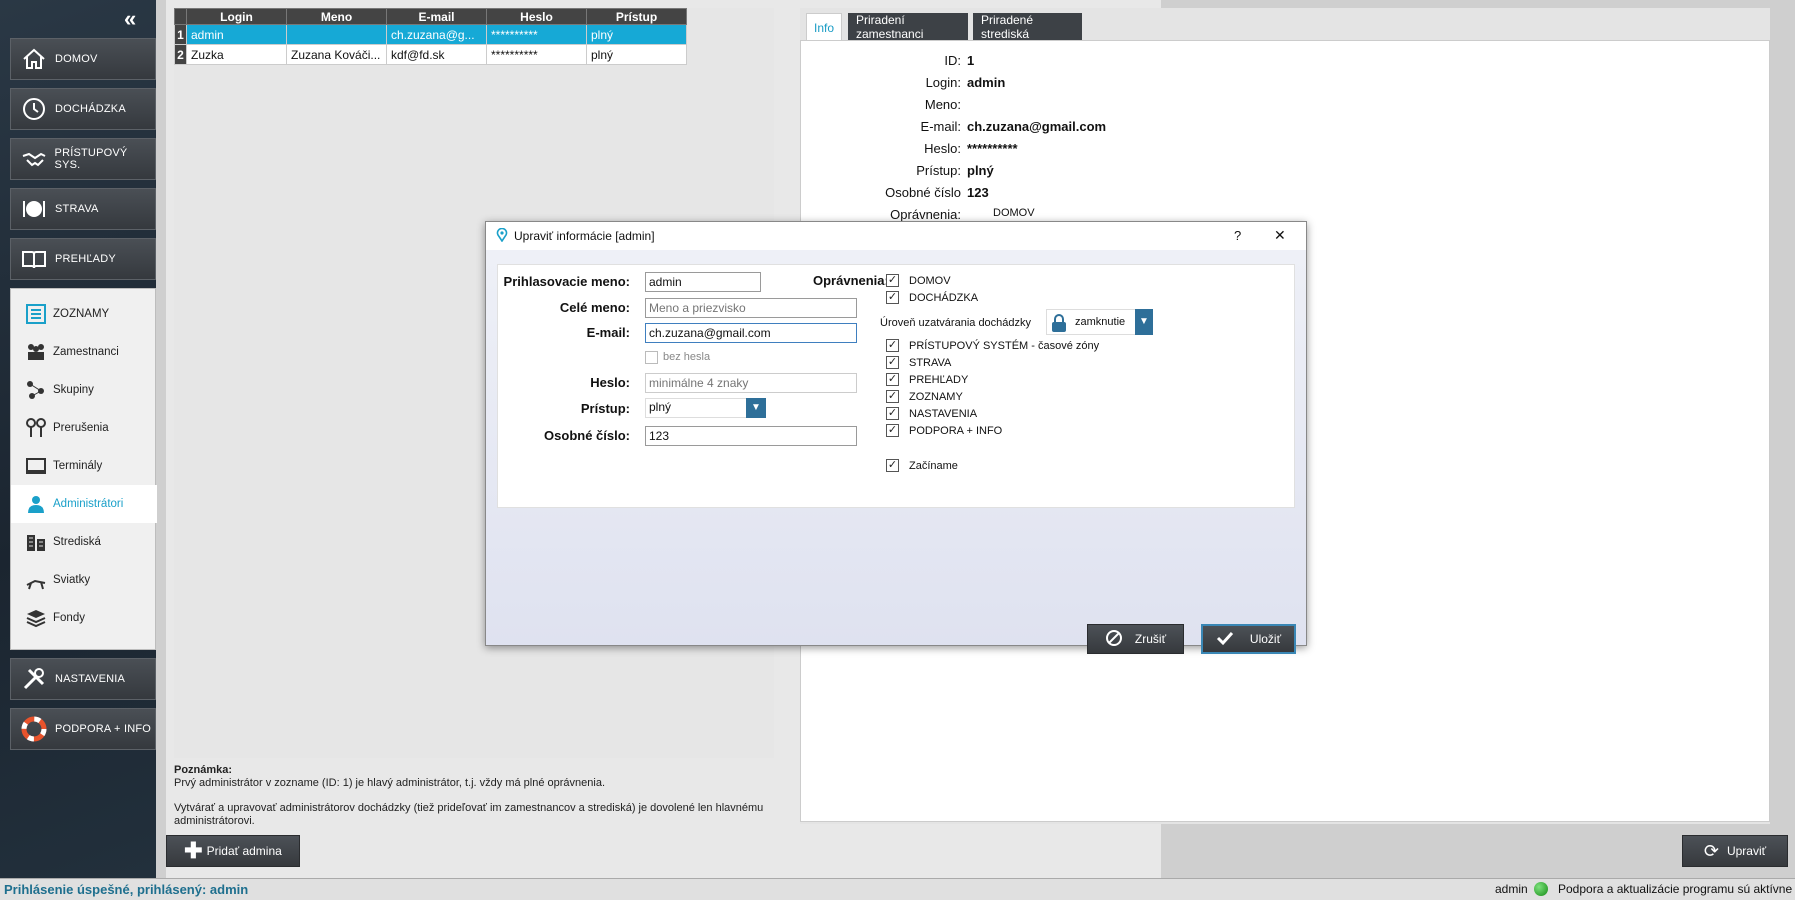  Describe the element at coordinates (84, 314) in the screenshot. I see `sub-zoznamy: ZOZNAMY` at that location.